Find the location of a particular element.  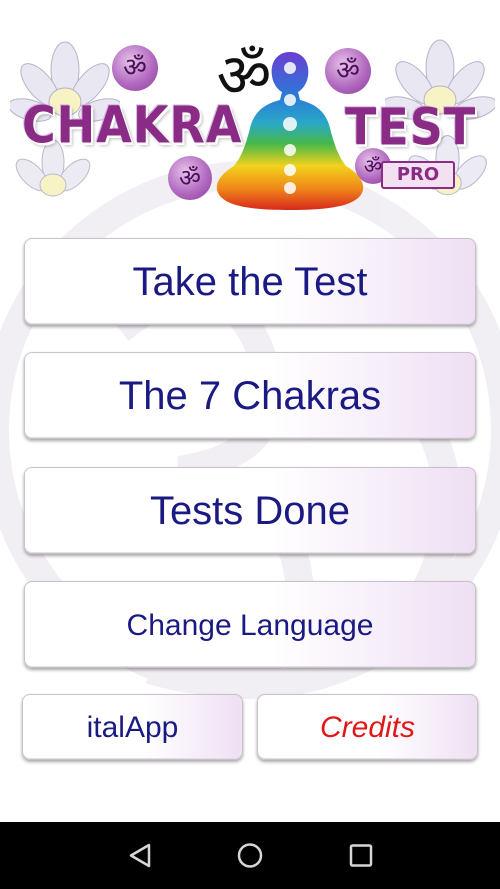

title-chakra: CHAKRA is located at coordinates (132, 125).